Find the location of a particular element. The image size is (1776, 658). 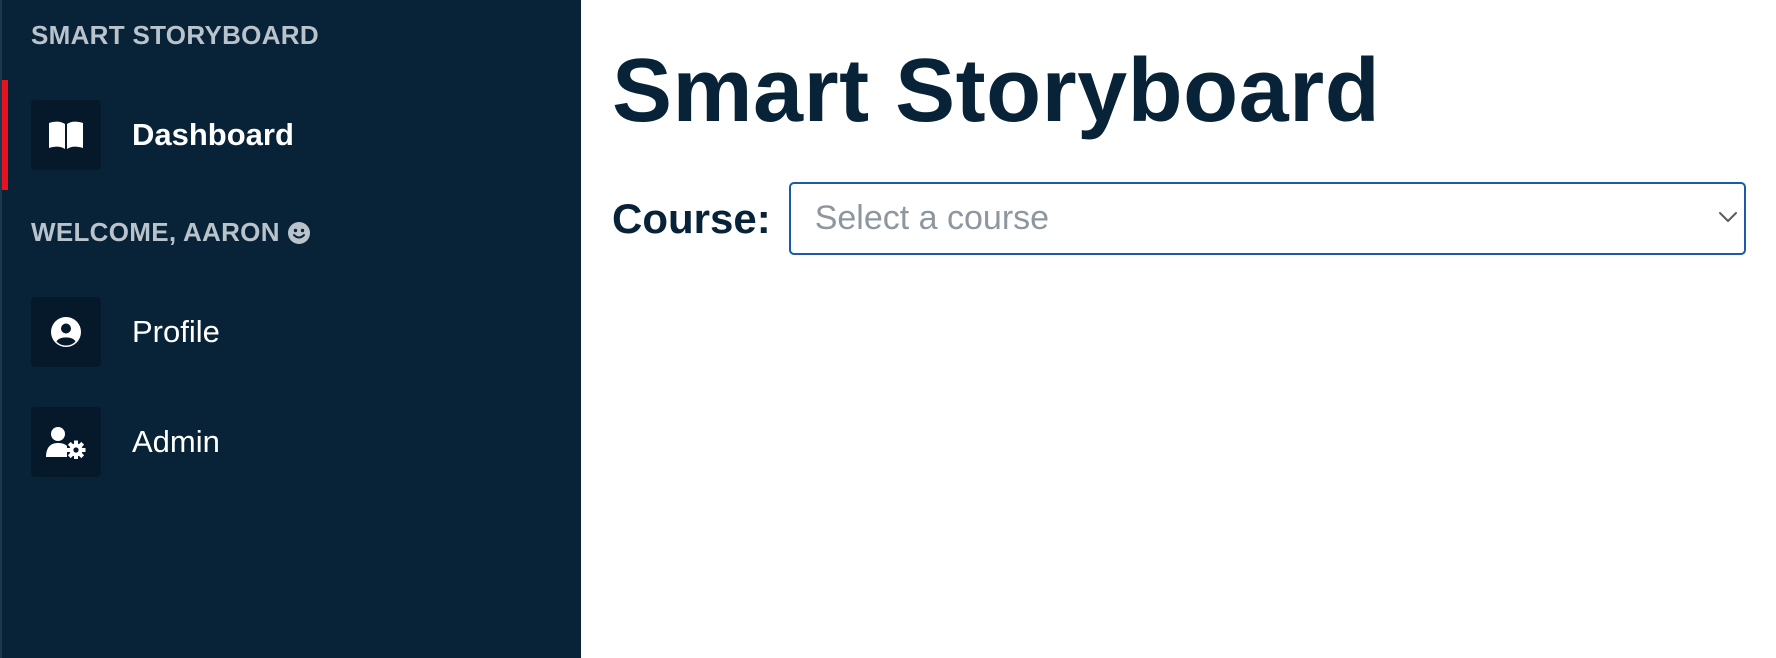

user-gear-icon is located at coordinates (66, 442).